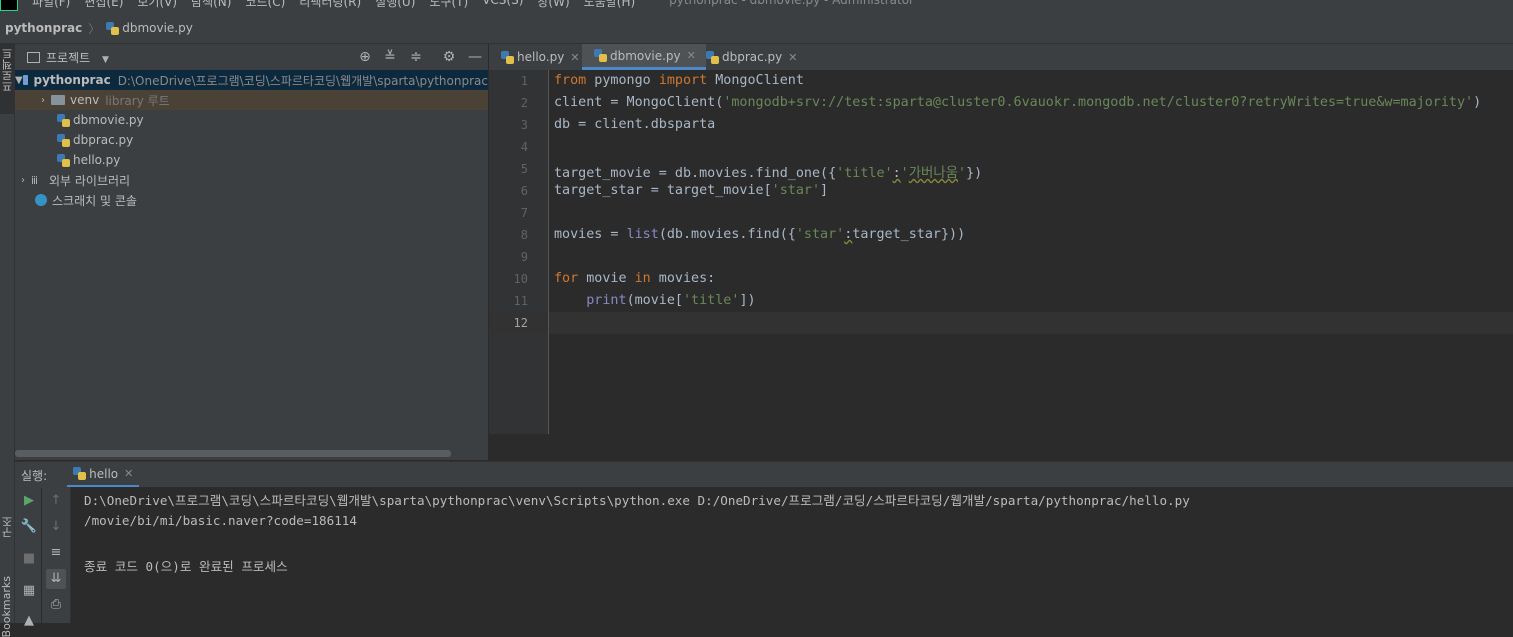  Describe the element at coordinates (157, 5) in the screenshot. I see `menu-view: 보기(V)` at that location.